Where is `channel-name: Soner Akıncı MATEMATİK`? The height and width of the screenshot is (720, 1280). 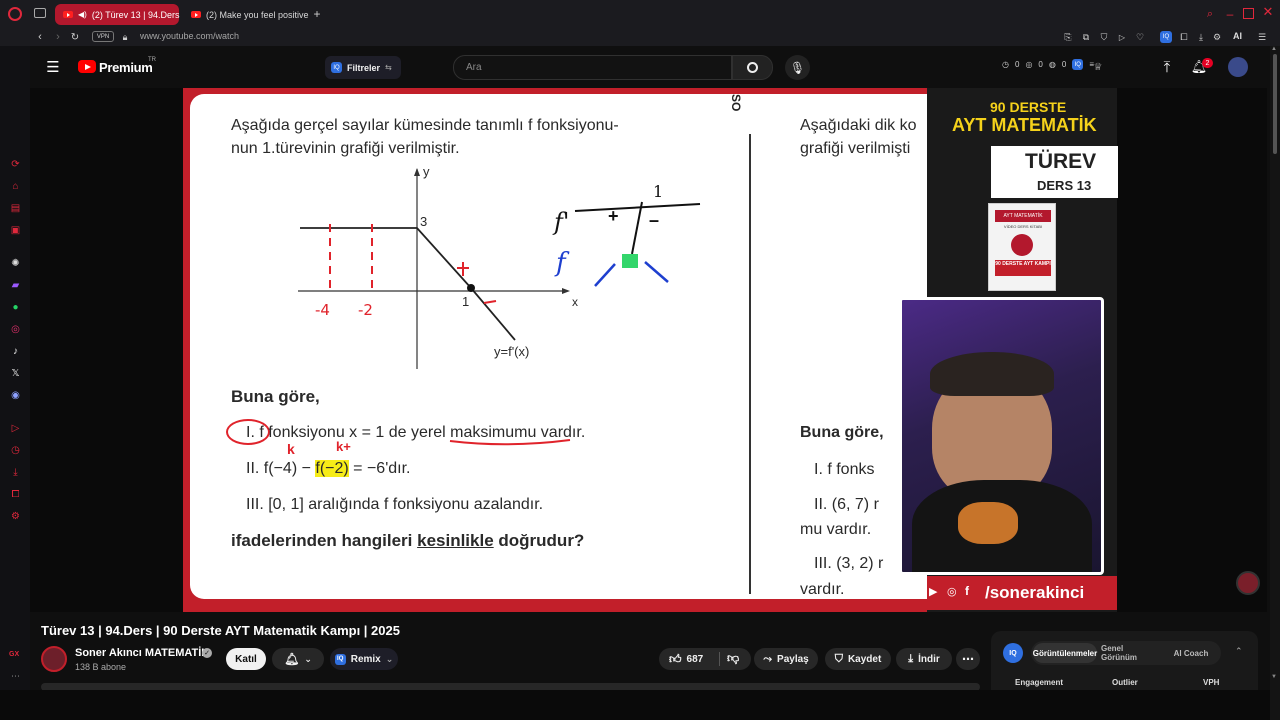 channel-name: Soner Akıncı MATEMATİK is located at coordinates (142, 653).